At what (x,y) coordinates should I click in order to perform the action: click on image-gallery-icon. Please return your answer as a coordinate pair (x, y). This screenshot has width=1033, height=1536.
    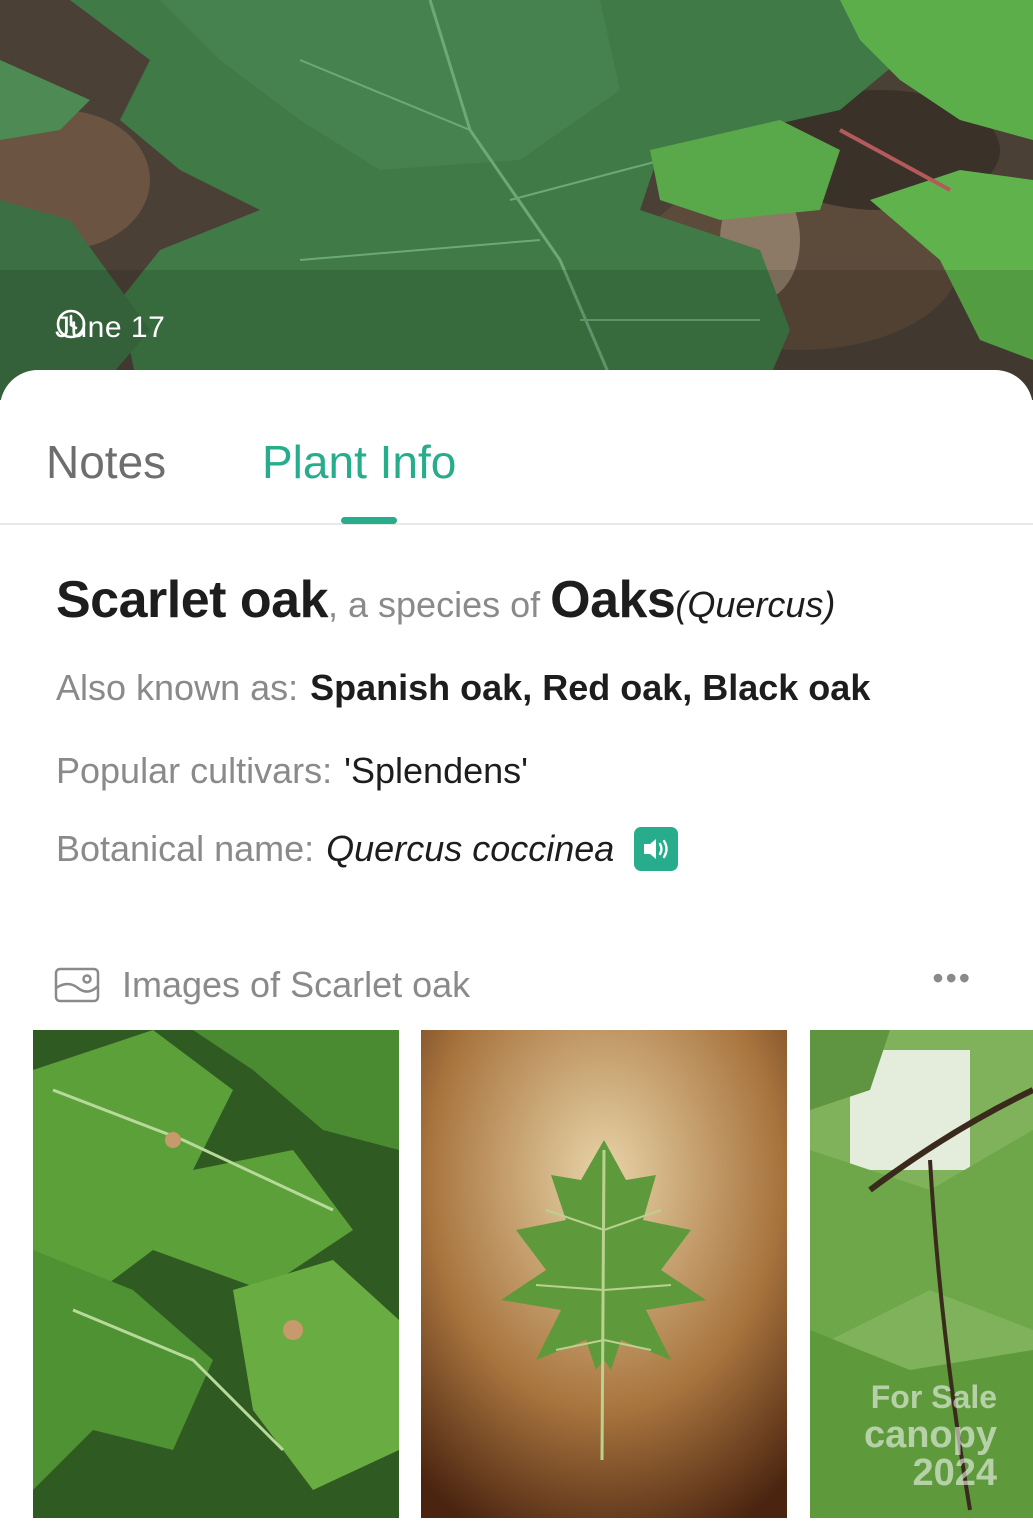
    Looking at the image, I should click on (77, 985).